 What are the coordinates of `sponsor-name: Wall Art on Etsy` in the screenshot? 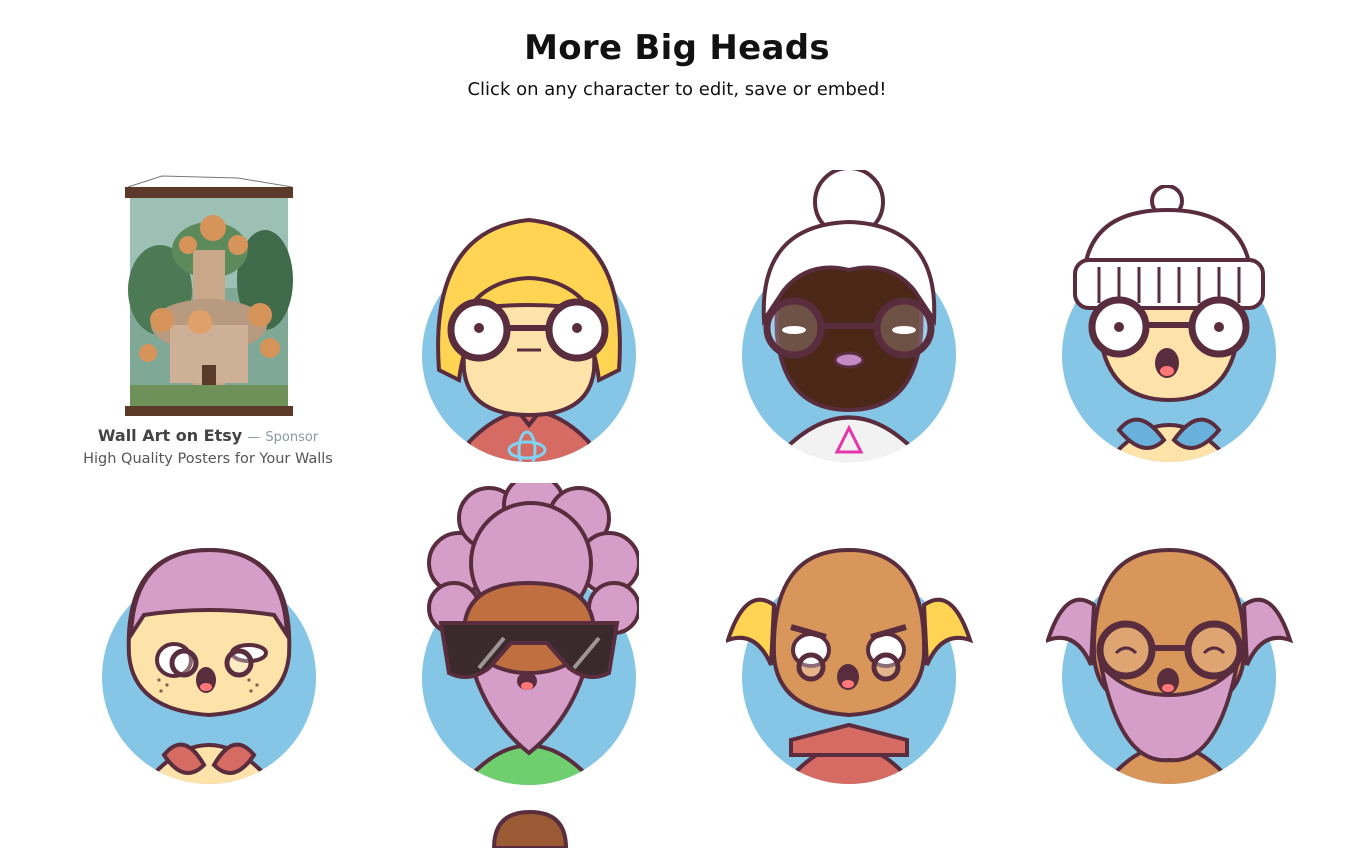 It's located at (170, 435).